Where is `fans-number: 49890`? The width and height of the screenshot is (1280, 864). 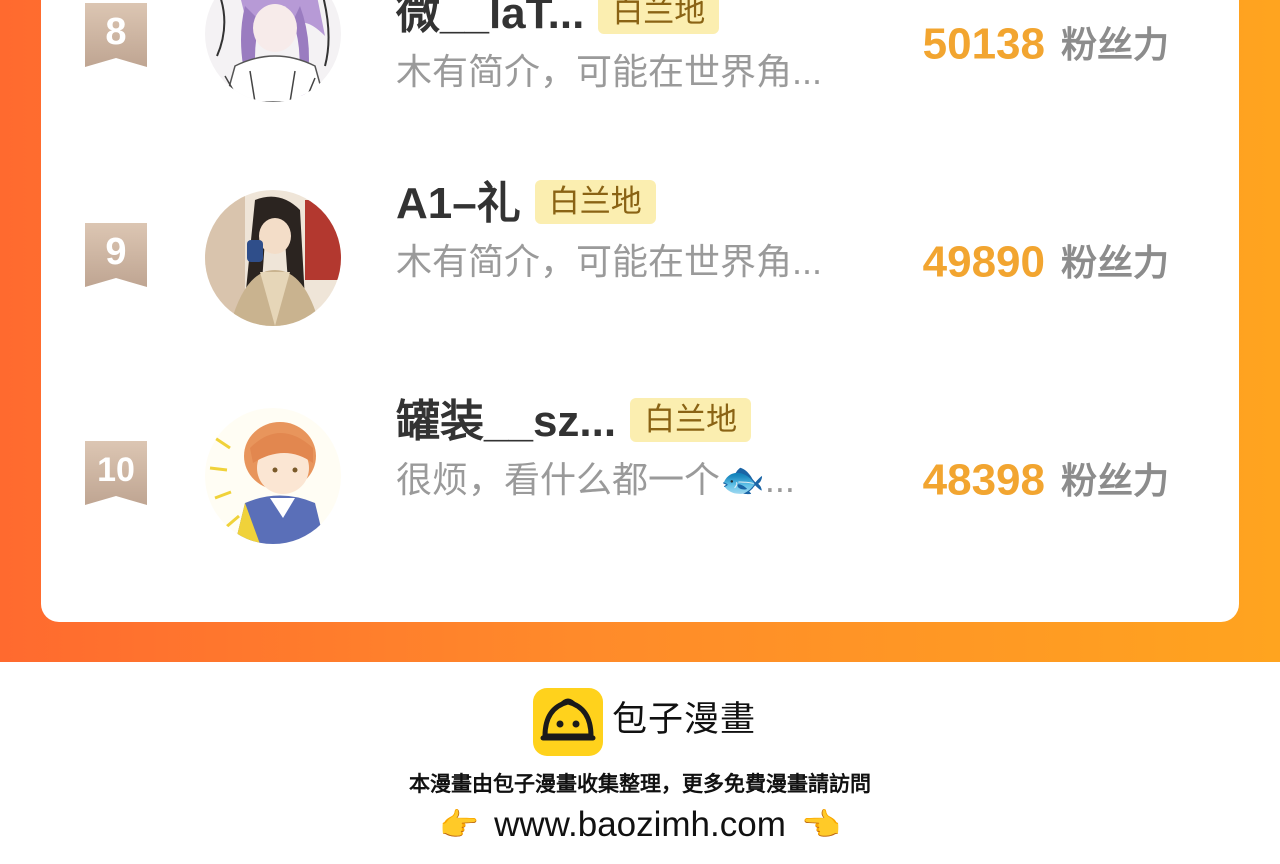 fans-number: 49890 is located at coordinates (983, 262).